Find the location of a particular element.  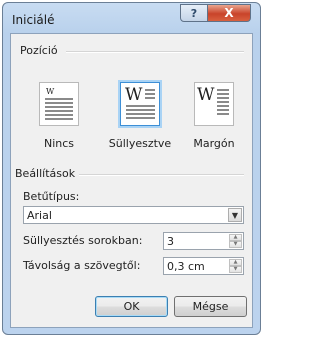

font-select-value: Arial is located at coordinates (39, 215).